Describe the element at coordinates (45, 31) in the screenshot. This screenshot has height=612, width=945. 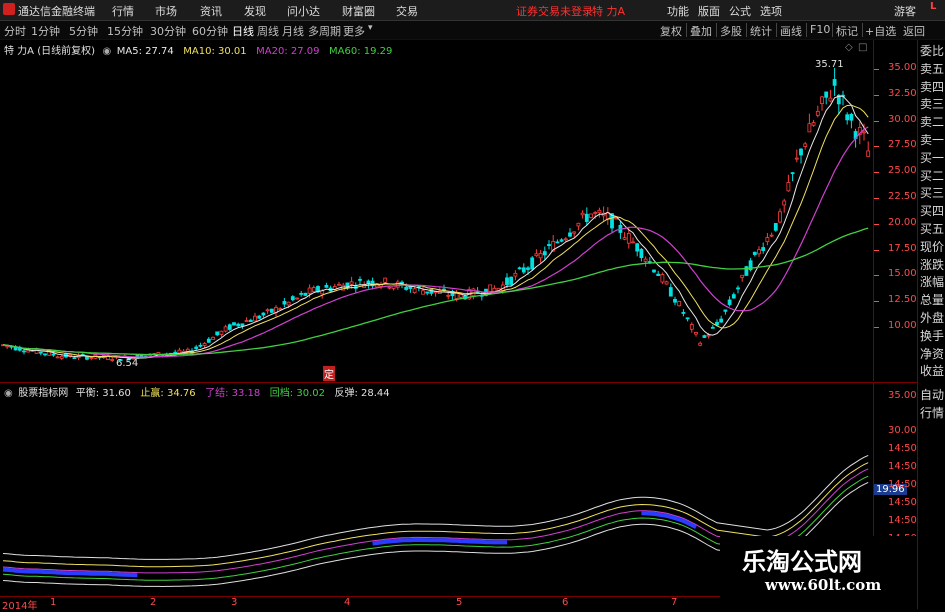
I see `period-1min: 1分钟` at that location.